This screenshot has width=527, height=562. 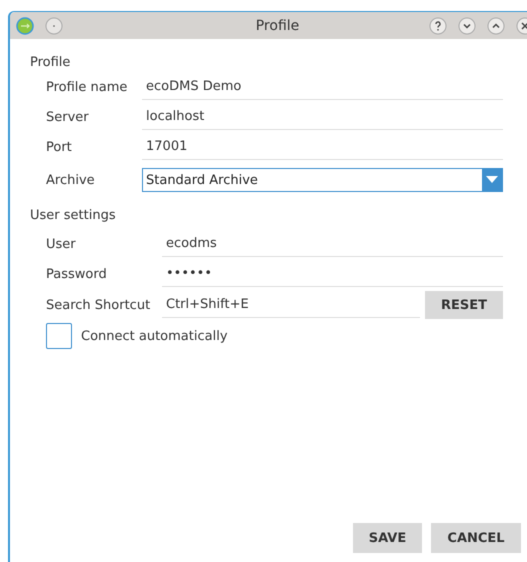 What do you see at coordinates (322, 87) in the screenshot?
I see `input-field: ecoDMS Demo` at bounding box center [322, 87].